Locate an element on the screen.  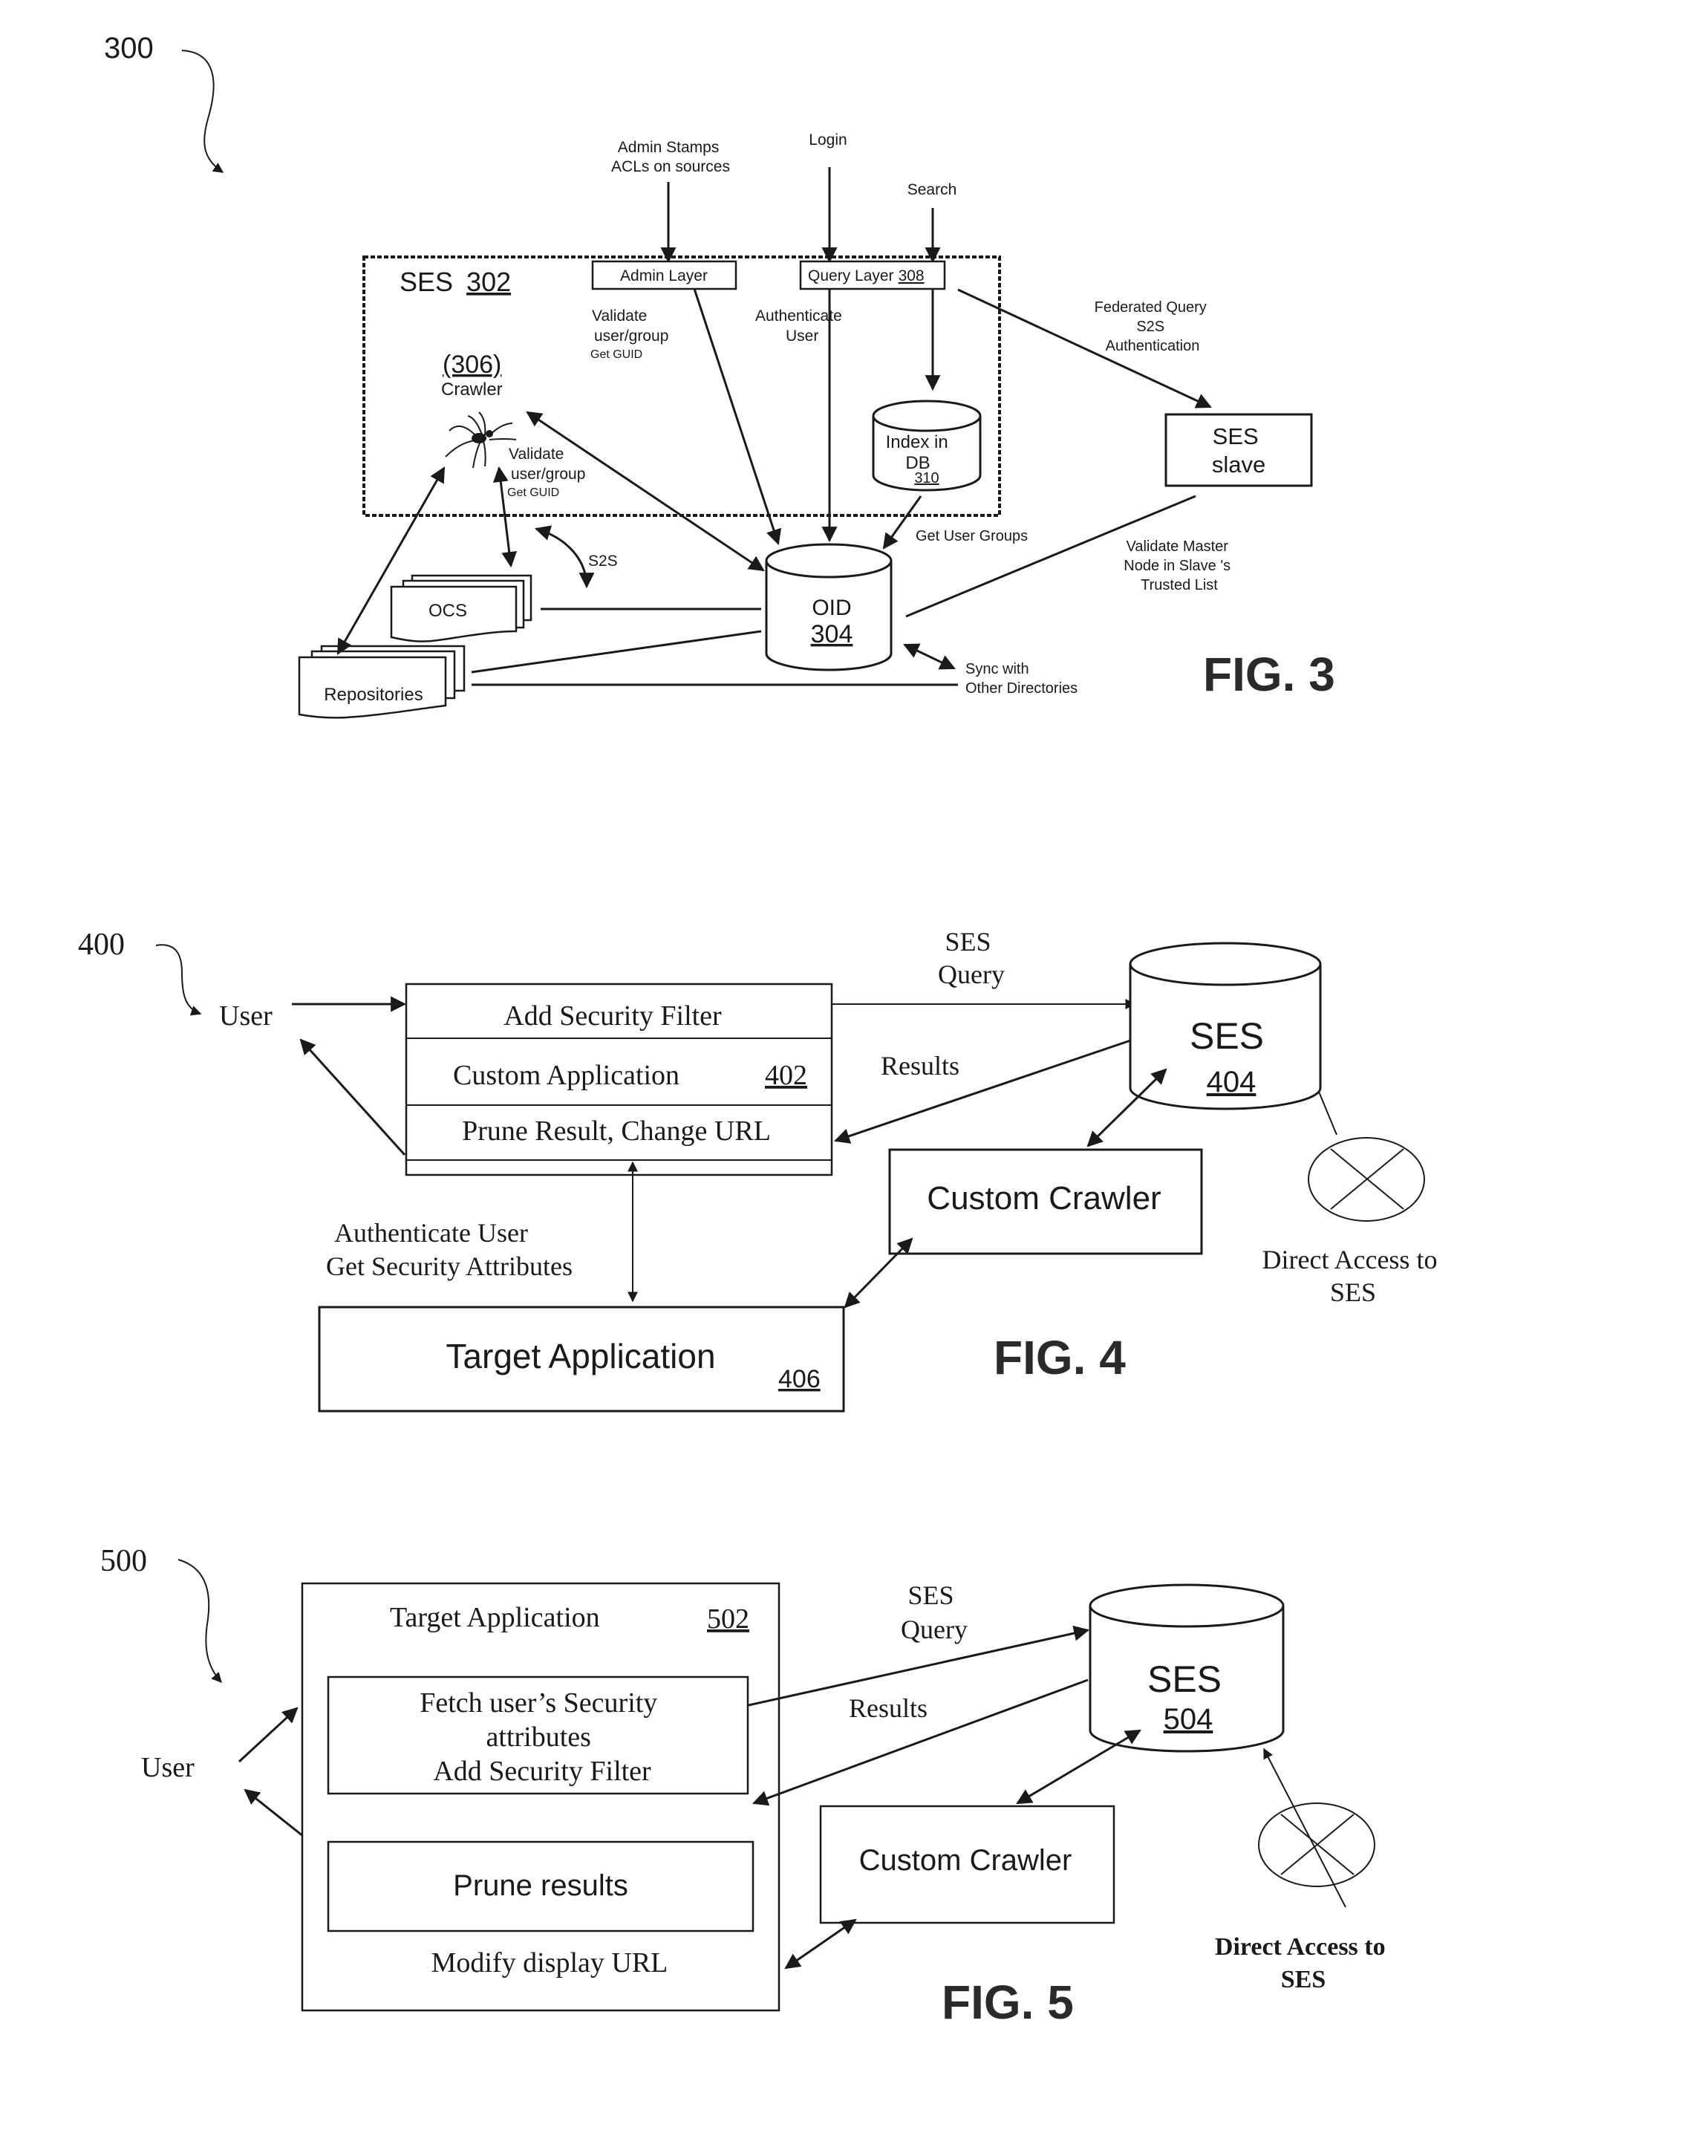
modify-url-label: Modify display URL is located at coordinates (549, 1962).